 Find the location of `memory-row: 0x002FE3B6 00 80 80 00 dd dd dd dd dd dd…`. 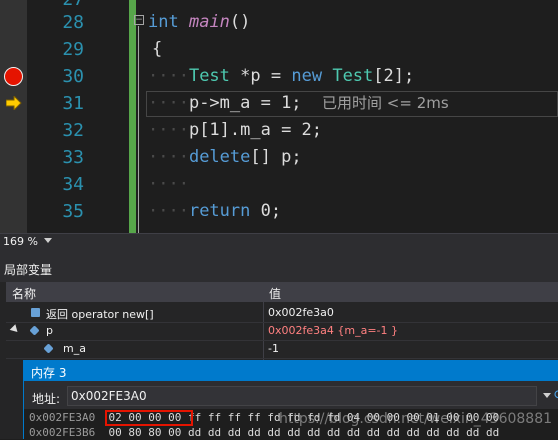

memory-row: 0x002FE3B6 00 80 80 00 dd dd dd dd dd dd… is located at coordinates (264, 432).